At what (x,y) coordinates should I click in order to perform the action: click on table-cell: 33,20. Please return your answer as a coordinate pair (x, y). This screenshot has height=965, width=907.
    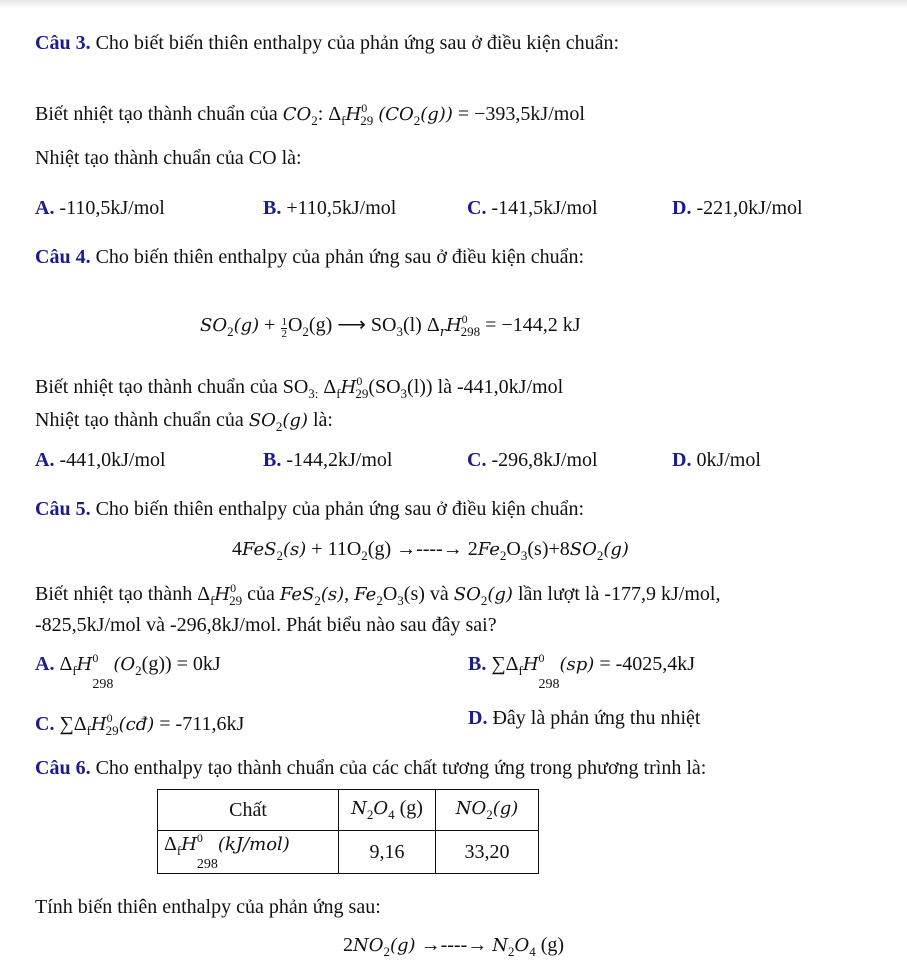
    Looking at the image, I should click on (487, 852).